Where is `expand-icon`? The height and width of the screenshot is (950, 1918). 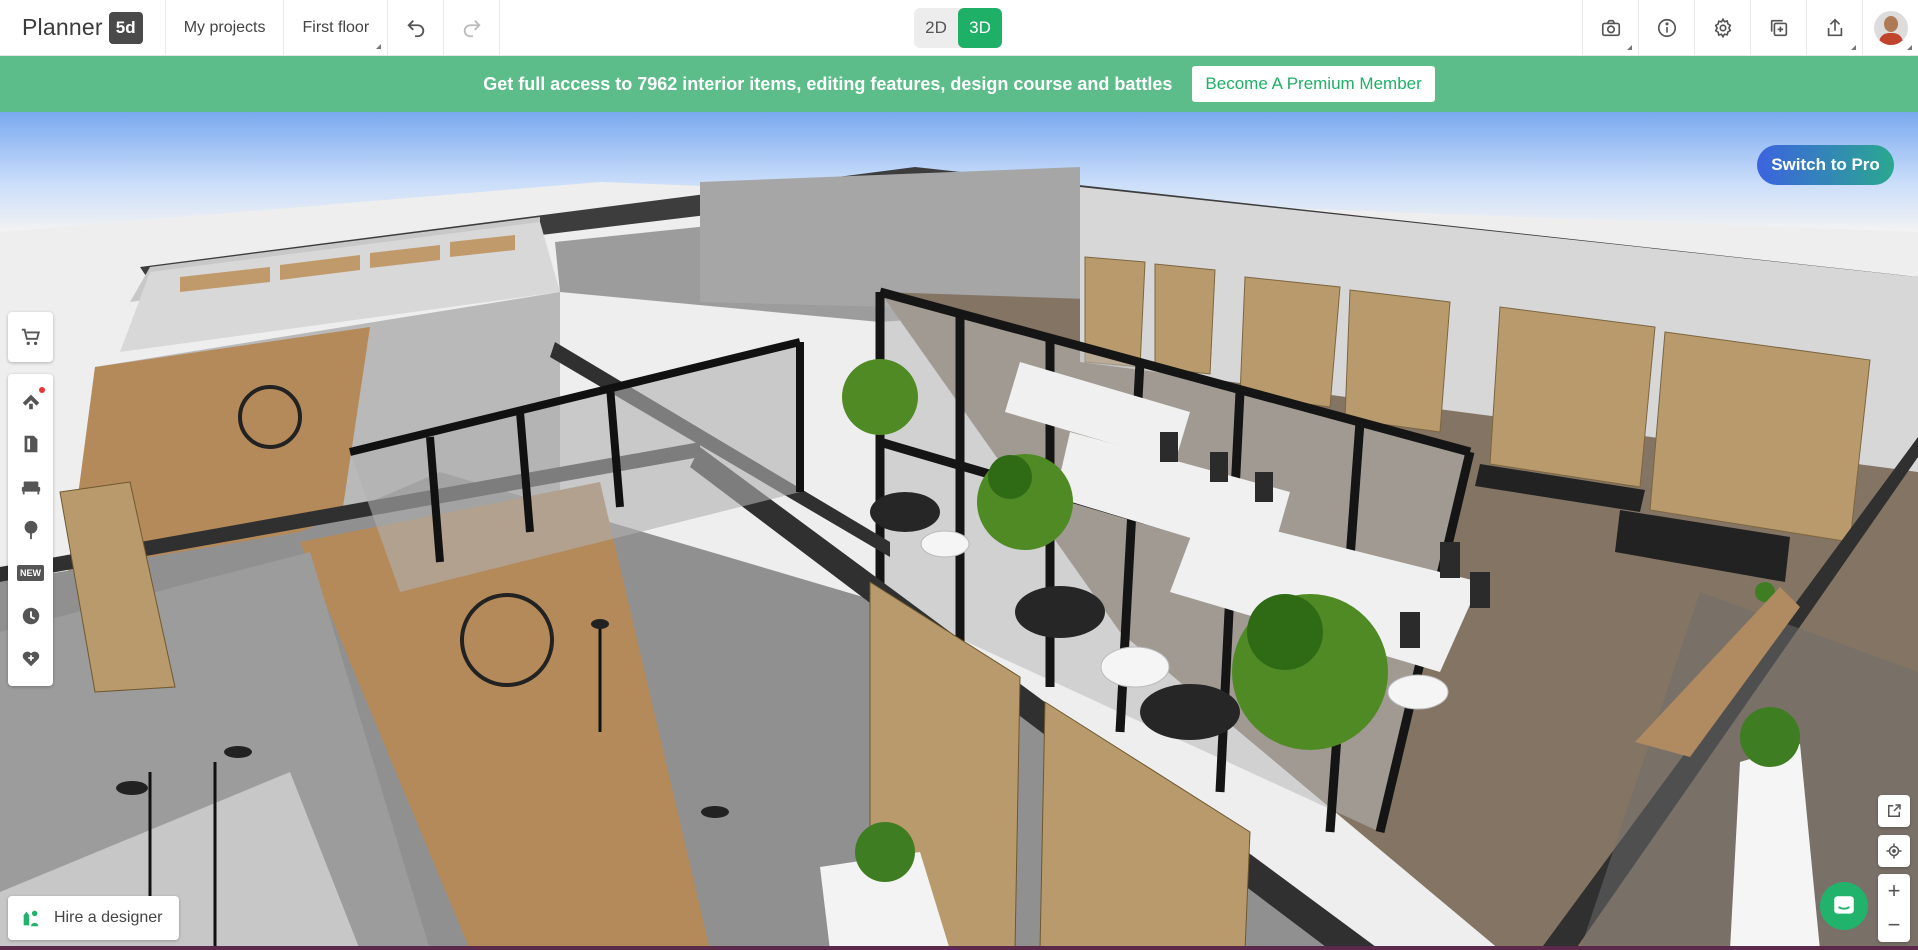
expand-icon is located at coordinates (1894, 810).